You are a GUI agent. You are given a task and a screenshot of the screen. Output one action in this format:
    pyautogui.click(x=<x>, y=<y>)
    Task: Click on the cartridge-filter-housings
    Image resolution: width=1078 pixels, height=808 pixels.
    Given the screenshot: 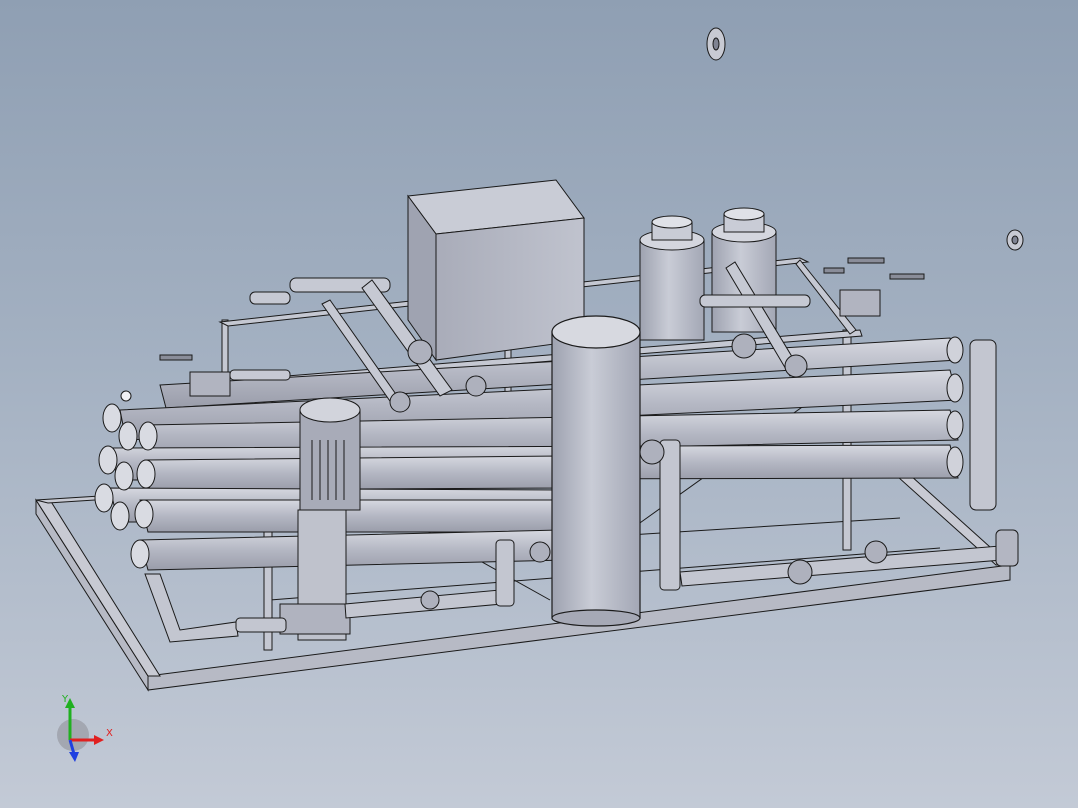 What is the action you would take?
    pyautogui.click(x=708, y=274)
    